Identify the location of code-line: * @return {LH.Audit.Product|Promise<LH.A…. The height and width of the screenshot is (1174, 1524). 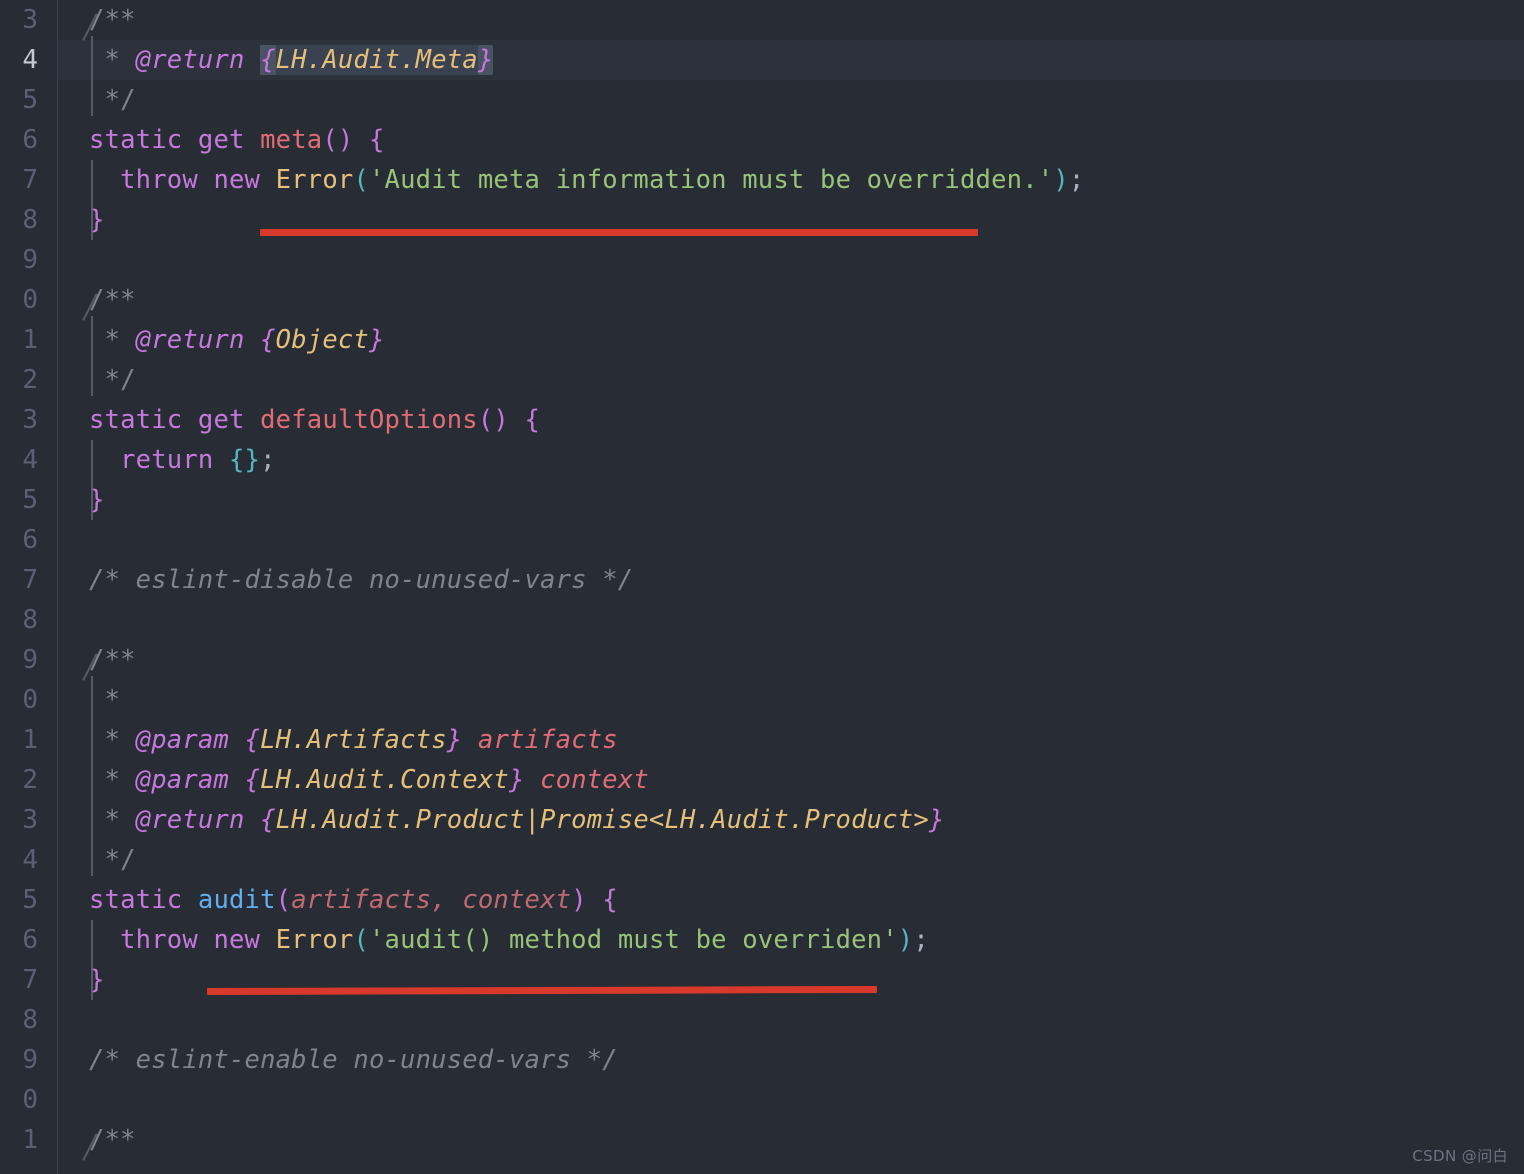
(791, 820).